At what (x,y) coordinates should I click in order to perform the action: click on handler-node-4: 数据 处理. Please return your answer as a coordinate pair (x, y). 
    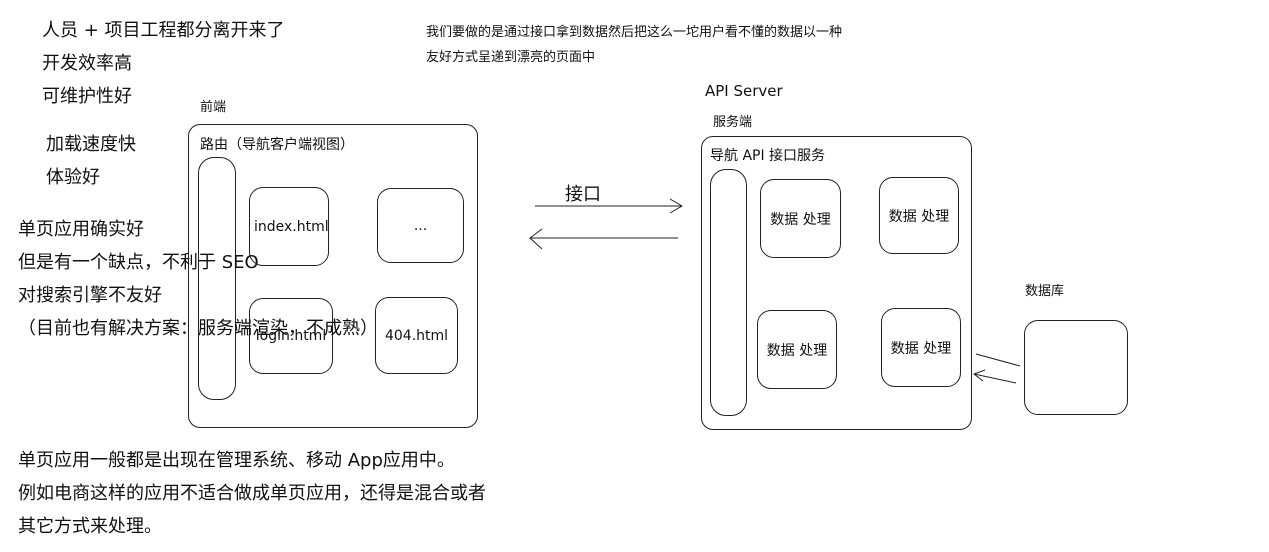
    Looking at the image, I should click on (921, 347).